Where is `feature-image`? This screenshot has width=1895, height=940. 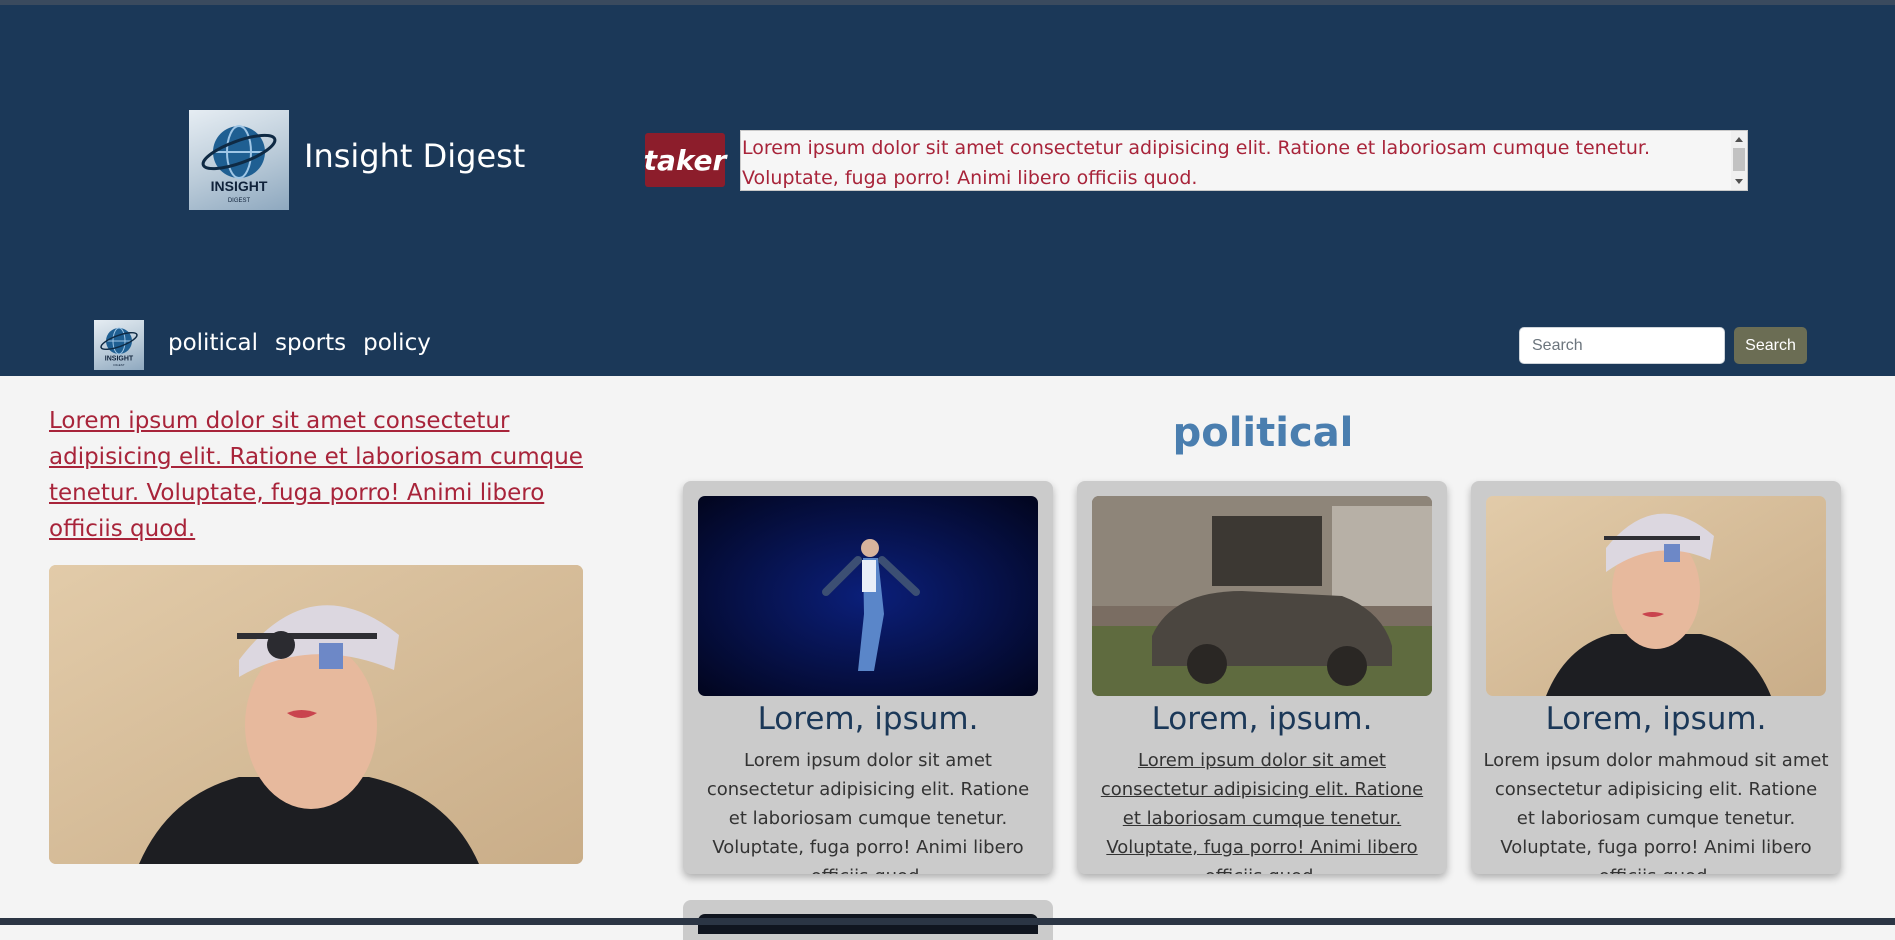
feature-image is located at coordinates (316, 714).